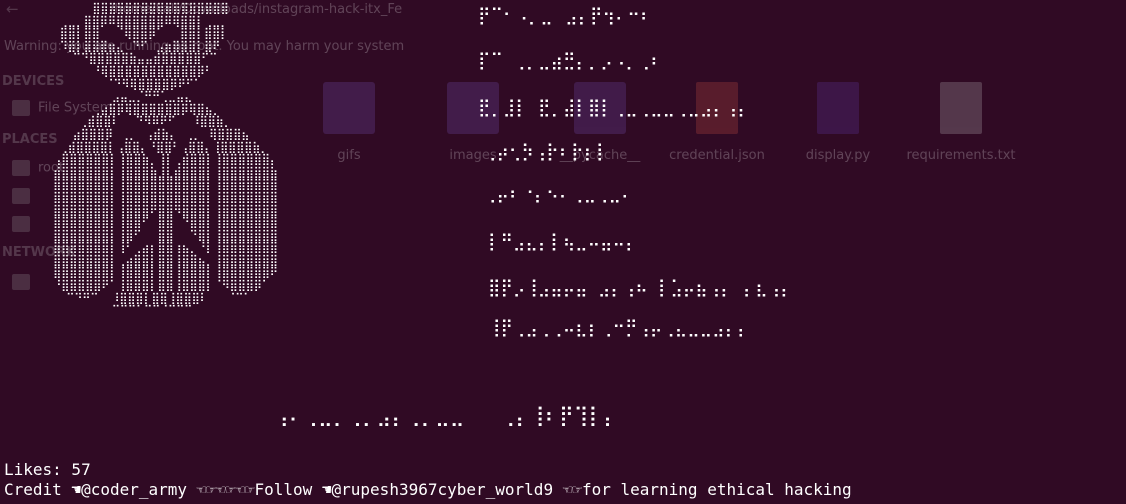  I want to click on desktop-folder-icon, so click(21, 196).